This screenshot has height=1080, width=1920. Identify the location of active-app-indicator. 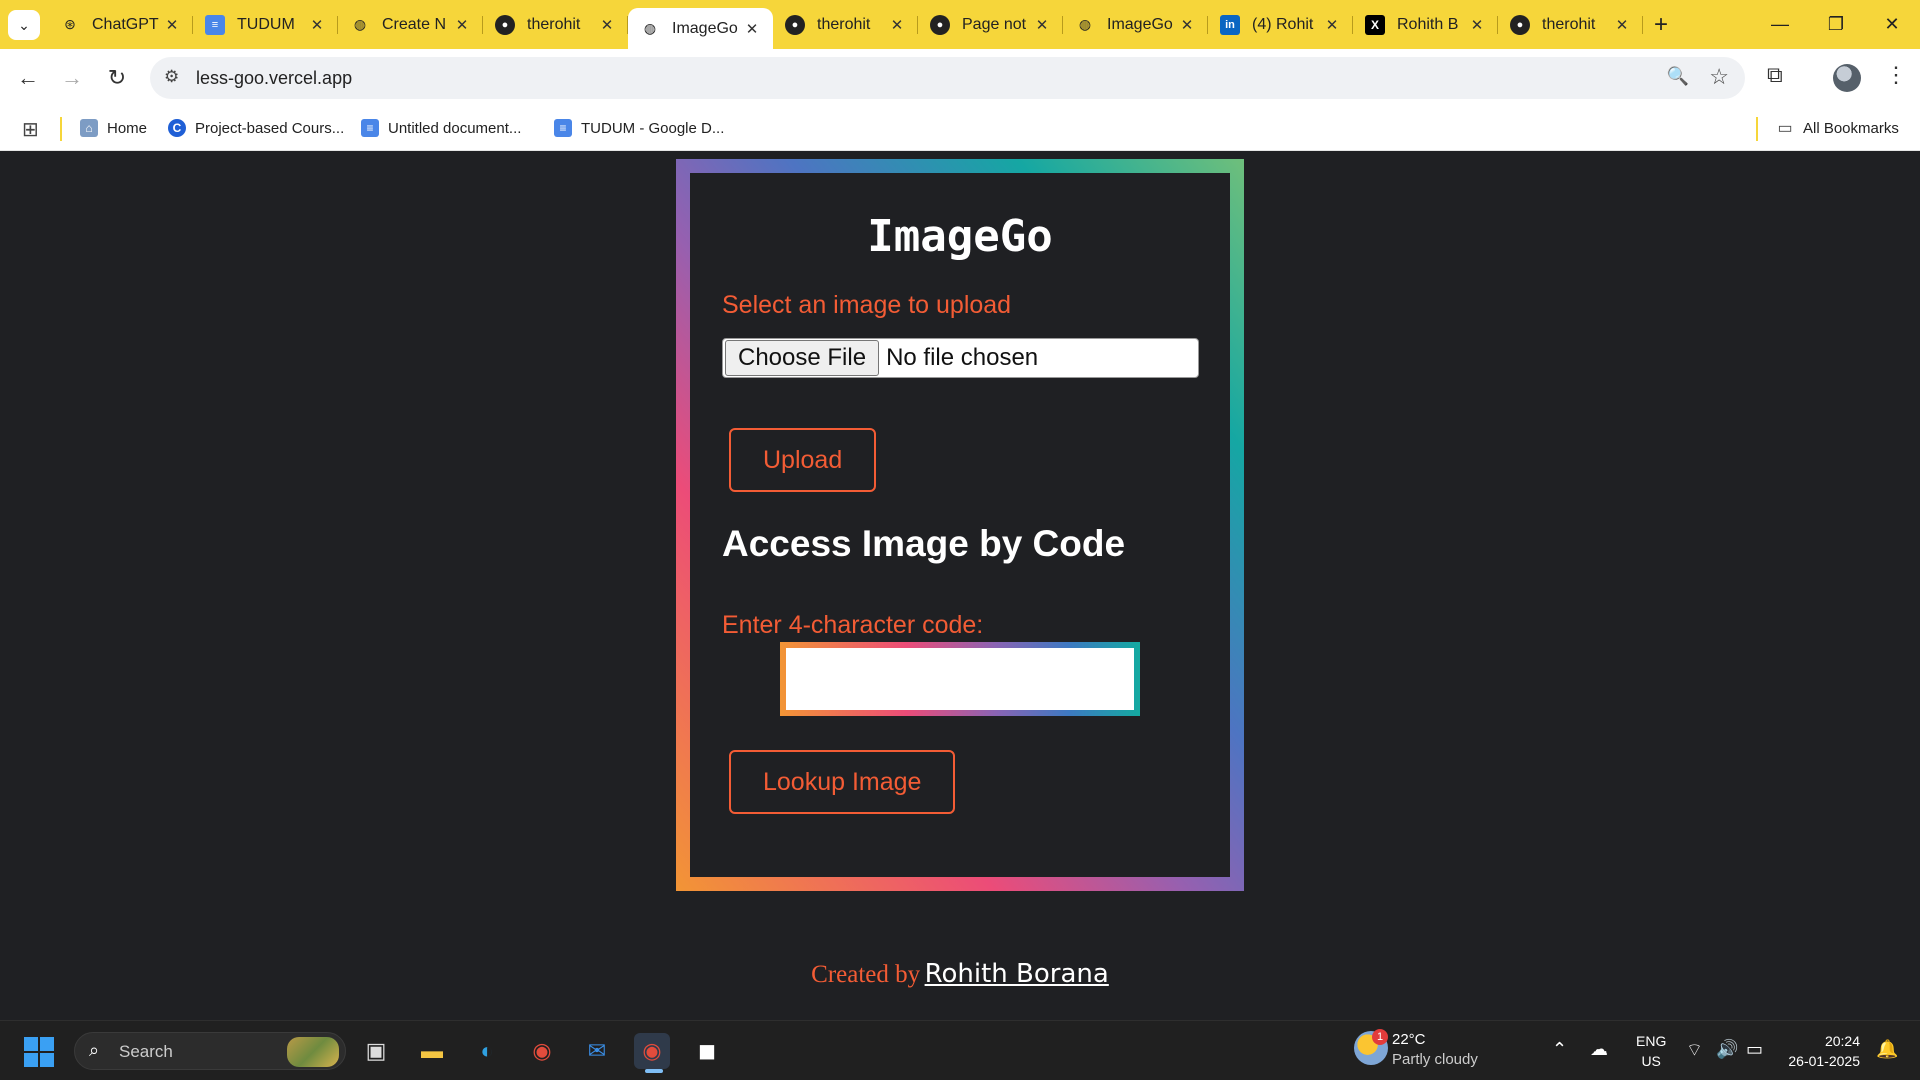
(654, 1071).